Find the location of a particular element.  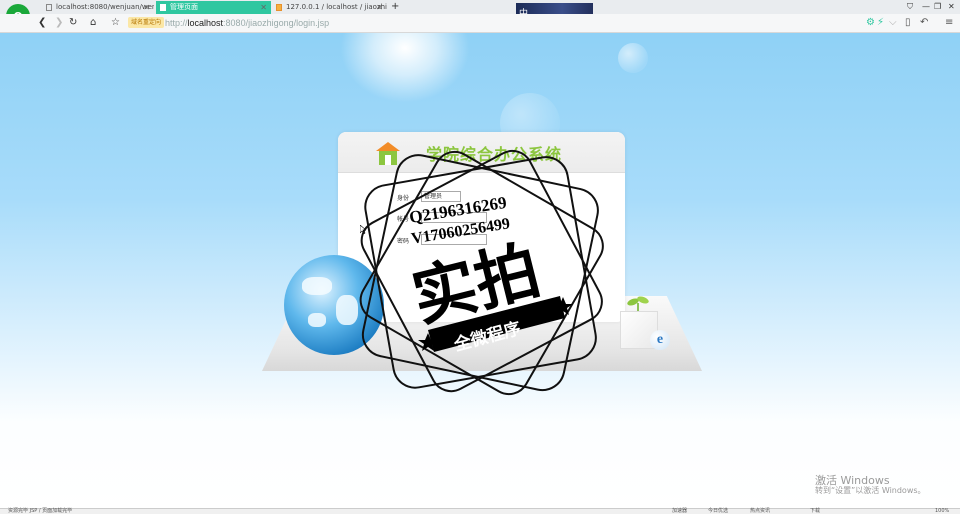

activation-hint: 转到“设置”以激活 Windows。 is located at coordinates (870, 490).